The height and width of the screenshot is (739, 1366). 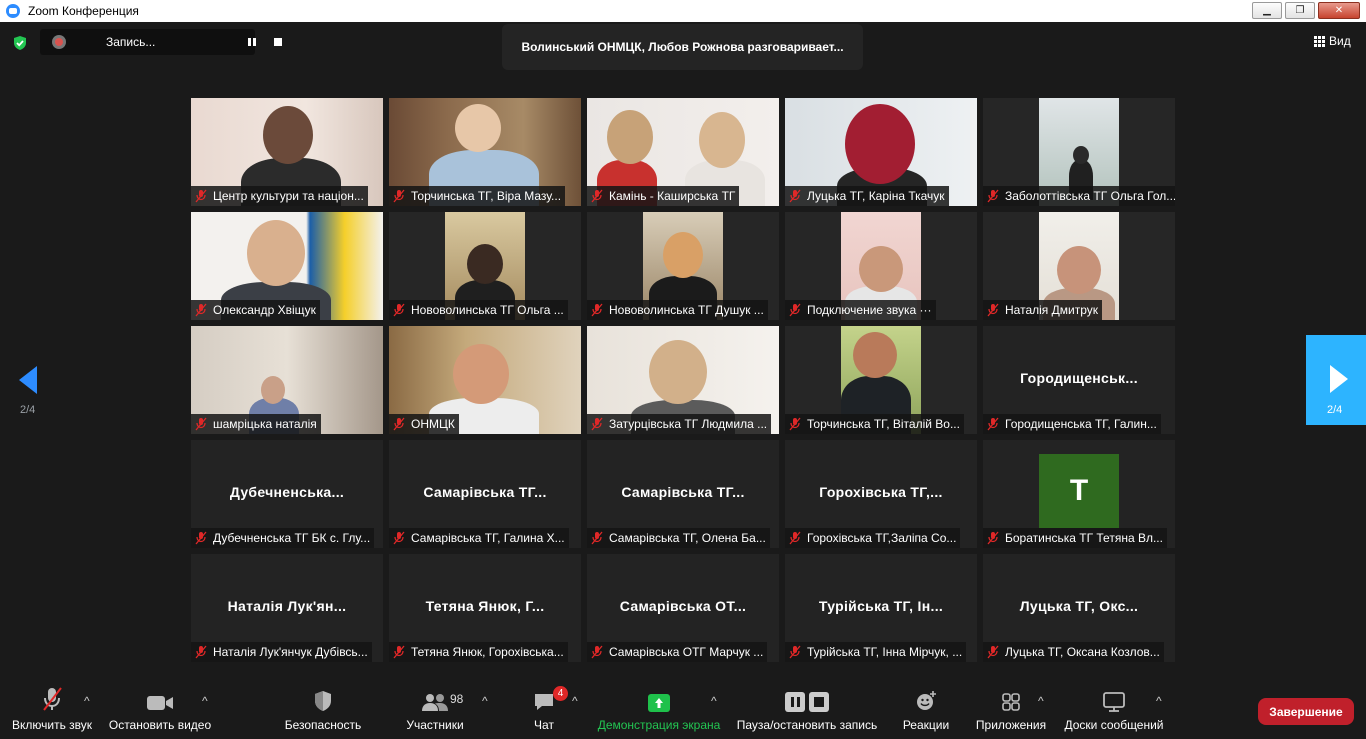 What do you see at coordinates (1079, 491) in the screenshot?
I see `participant-avatar: T` at bounding box center [1079, 491].